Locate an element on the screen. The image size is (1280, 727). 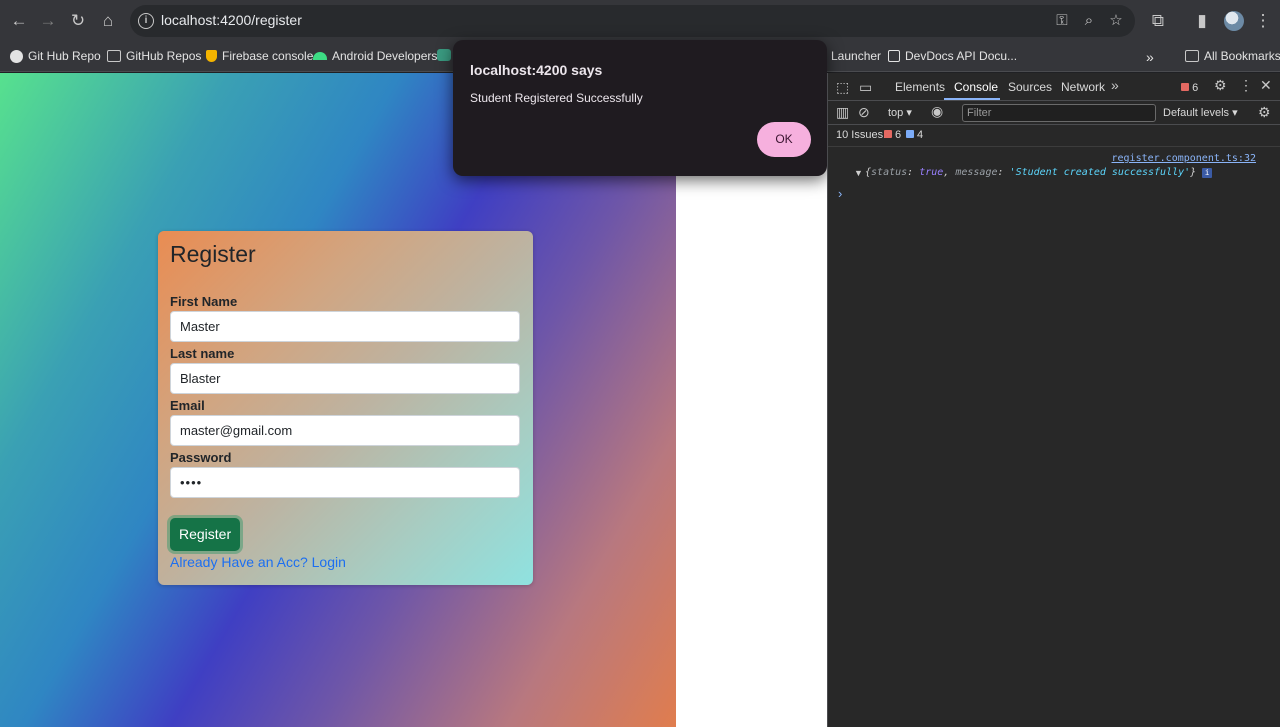
browser-menu-icon: ⋮ is located at coordinates (1263, 21).